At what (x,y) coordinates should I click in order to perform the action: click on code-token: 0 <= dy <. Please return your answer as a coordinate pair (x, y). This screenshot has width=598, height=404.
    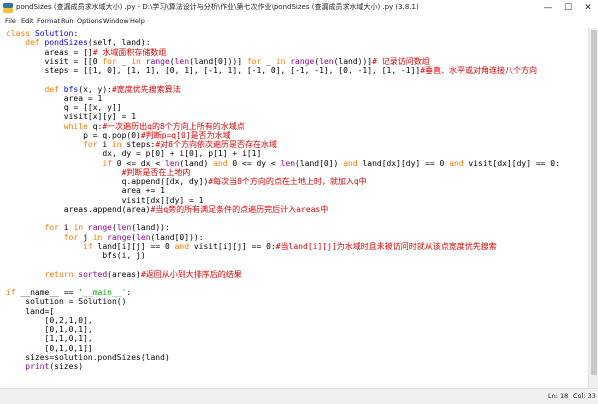
    Looking at the image, I should click on (256, 163).